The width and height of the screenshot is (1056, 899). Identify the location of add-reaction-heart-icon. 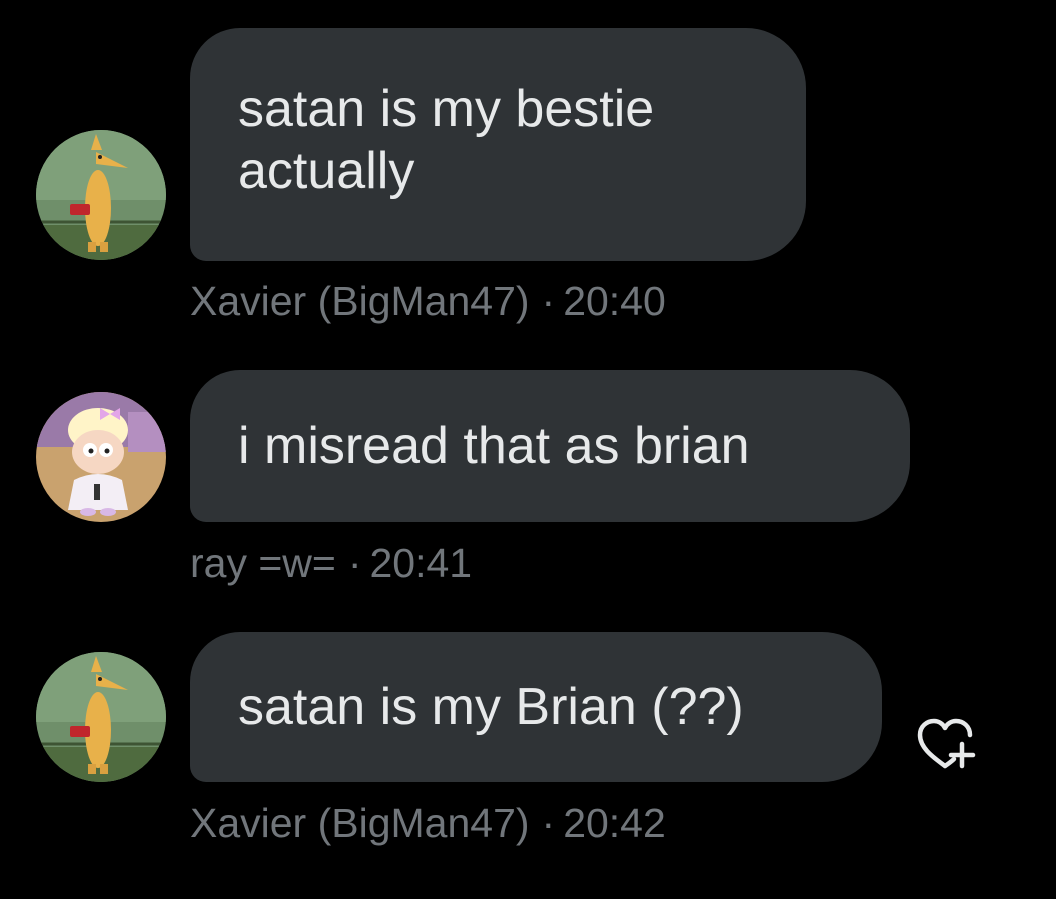
(945, 744).